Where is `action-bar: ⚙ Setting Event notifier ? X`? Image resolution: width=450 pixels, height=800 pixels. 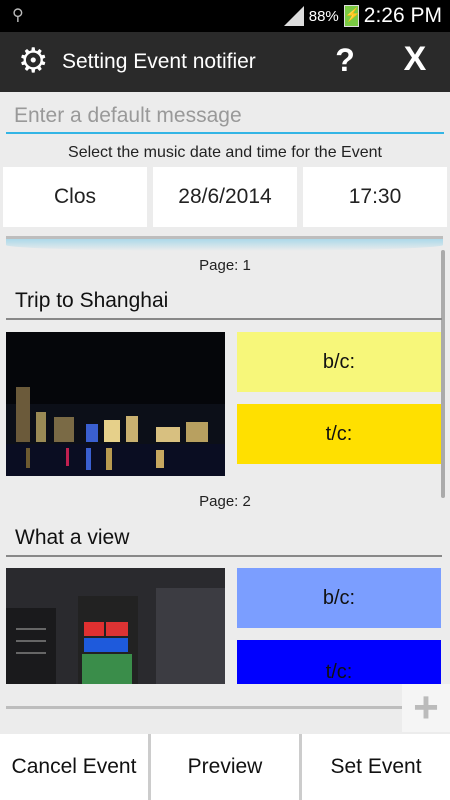
action-bar: ⚙ Setting Event notifier ? X is located at coordinates (225, 62).